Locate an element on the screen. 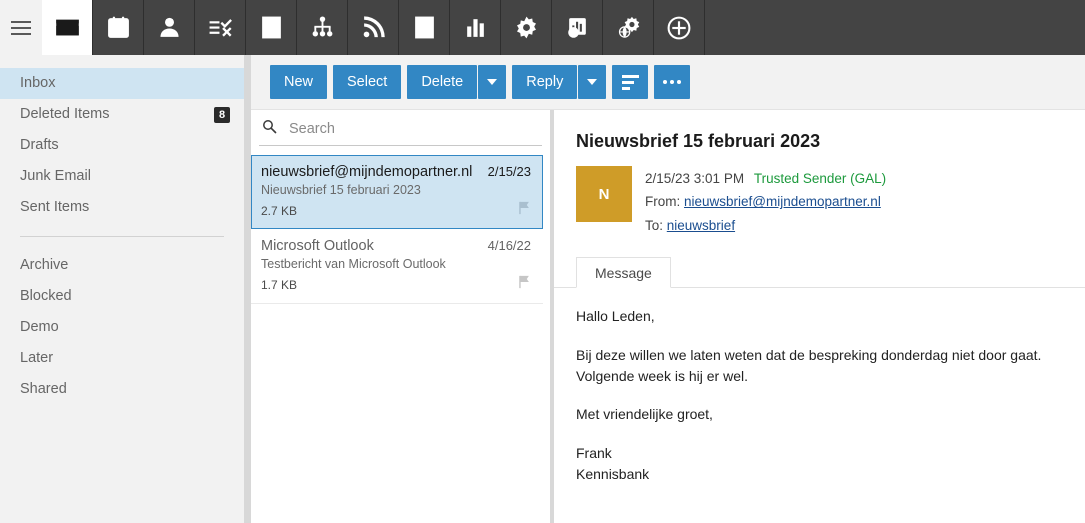 This screenshot has height=523, width=1085. nav-item-contacts is located at coordinates (169, 27).